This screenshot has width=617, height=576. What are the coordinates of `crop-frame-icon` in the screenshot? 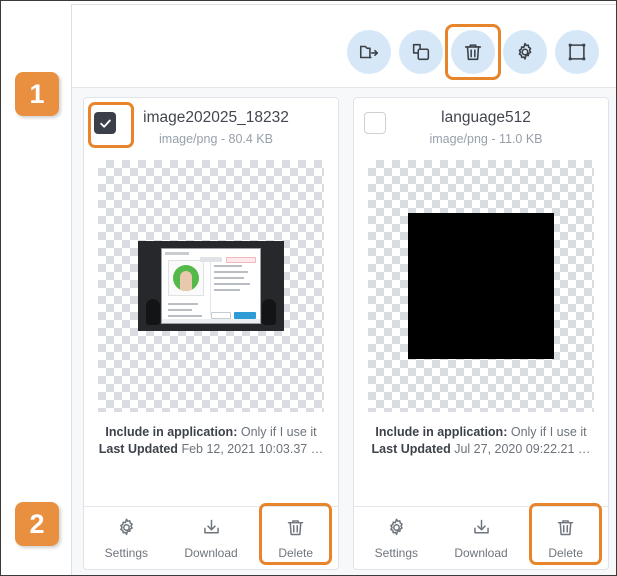 It's located at (577, 52).